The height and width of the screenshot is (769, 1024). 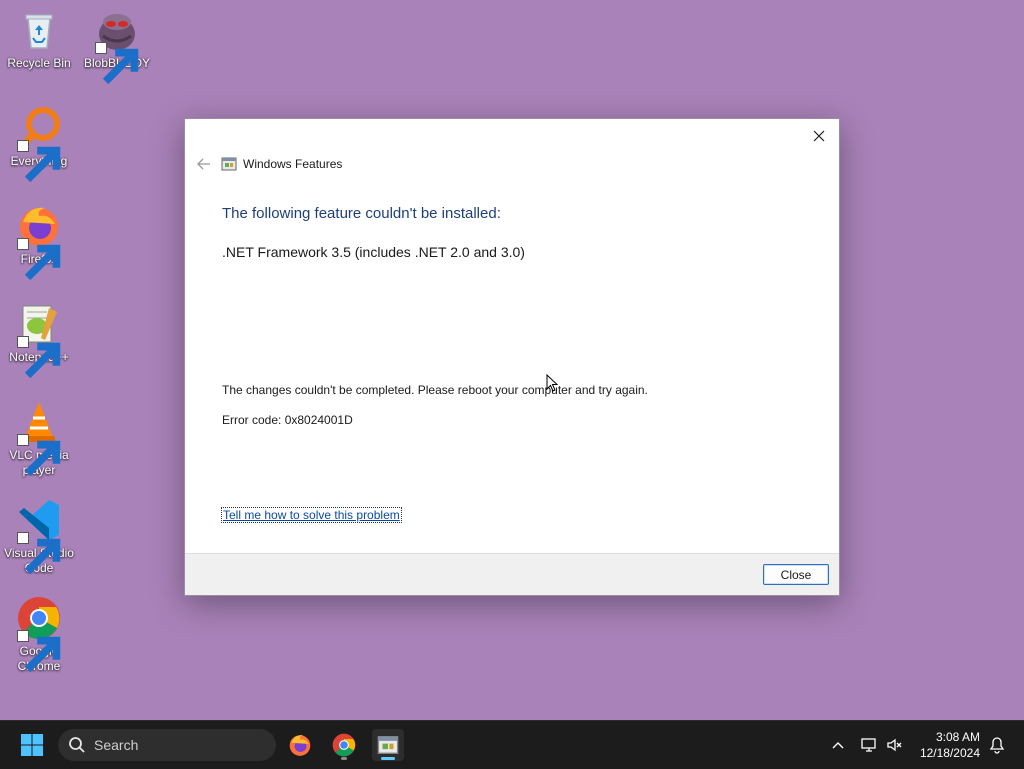 I want to click on chevron-up-icon, so click(x=838, y=745).